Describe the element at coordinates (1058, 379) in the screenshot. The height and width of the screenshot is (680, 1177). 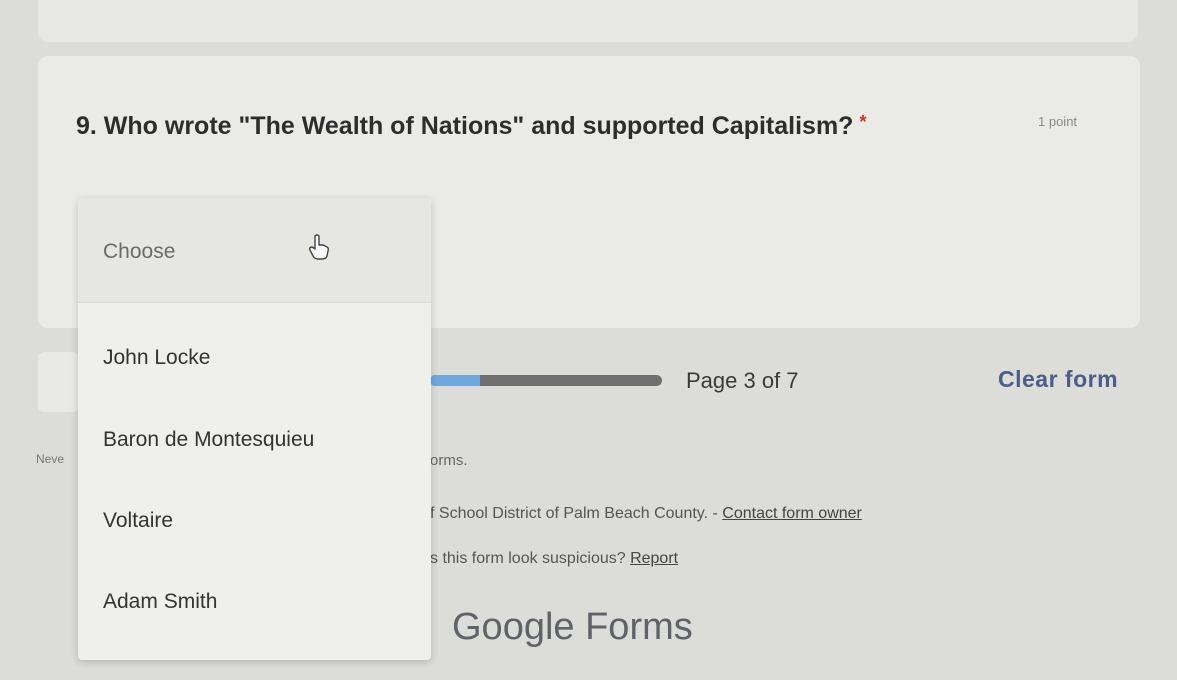
I see `clear-form-button: Clear form` at that location.